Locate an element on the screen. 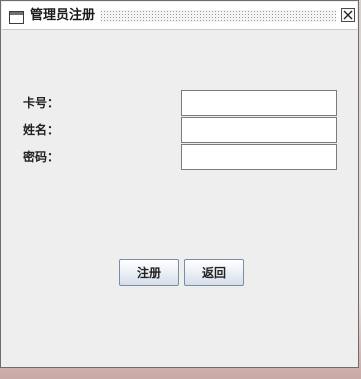 This screenshot has height=379, width=361. card-number-label: 卡号： is located at coordinates (41, 103).